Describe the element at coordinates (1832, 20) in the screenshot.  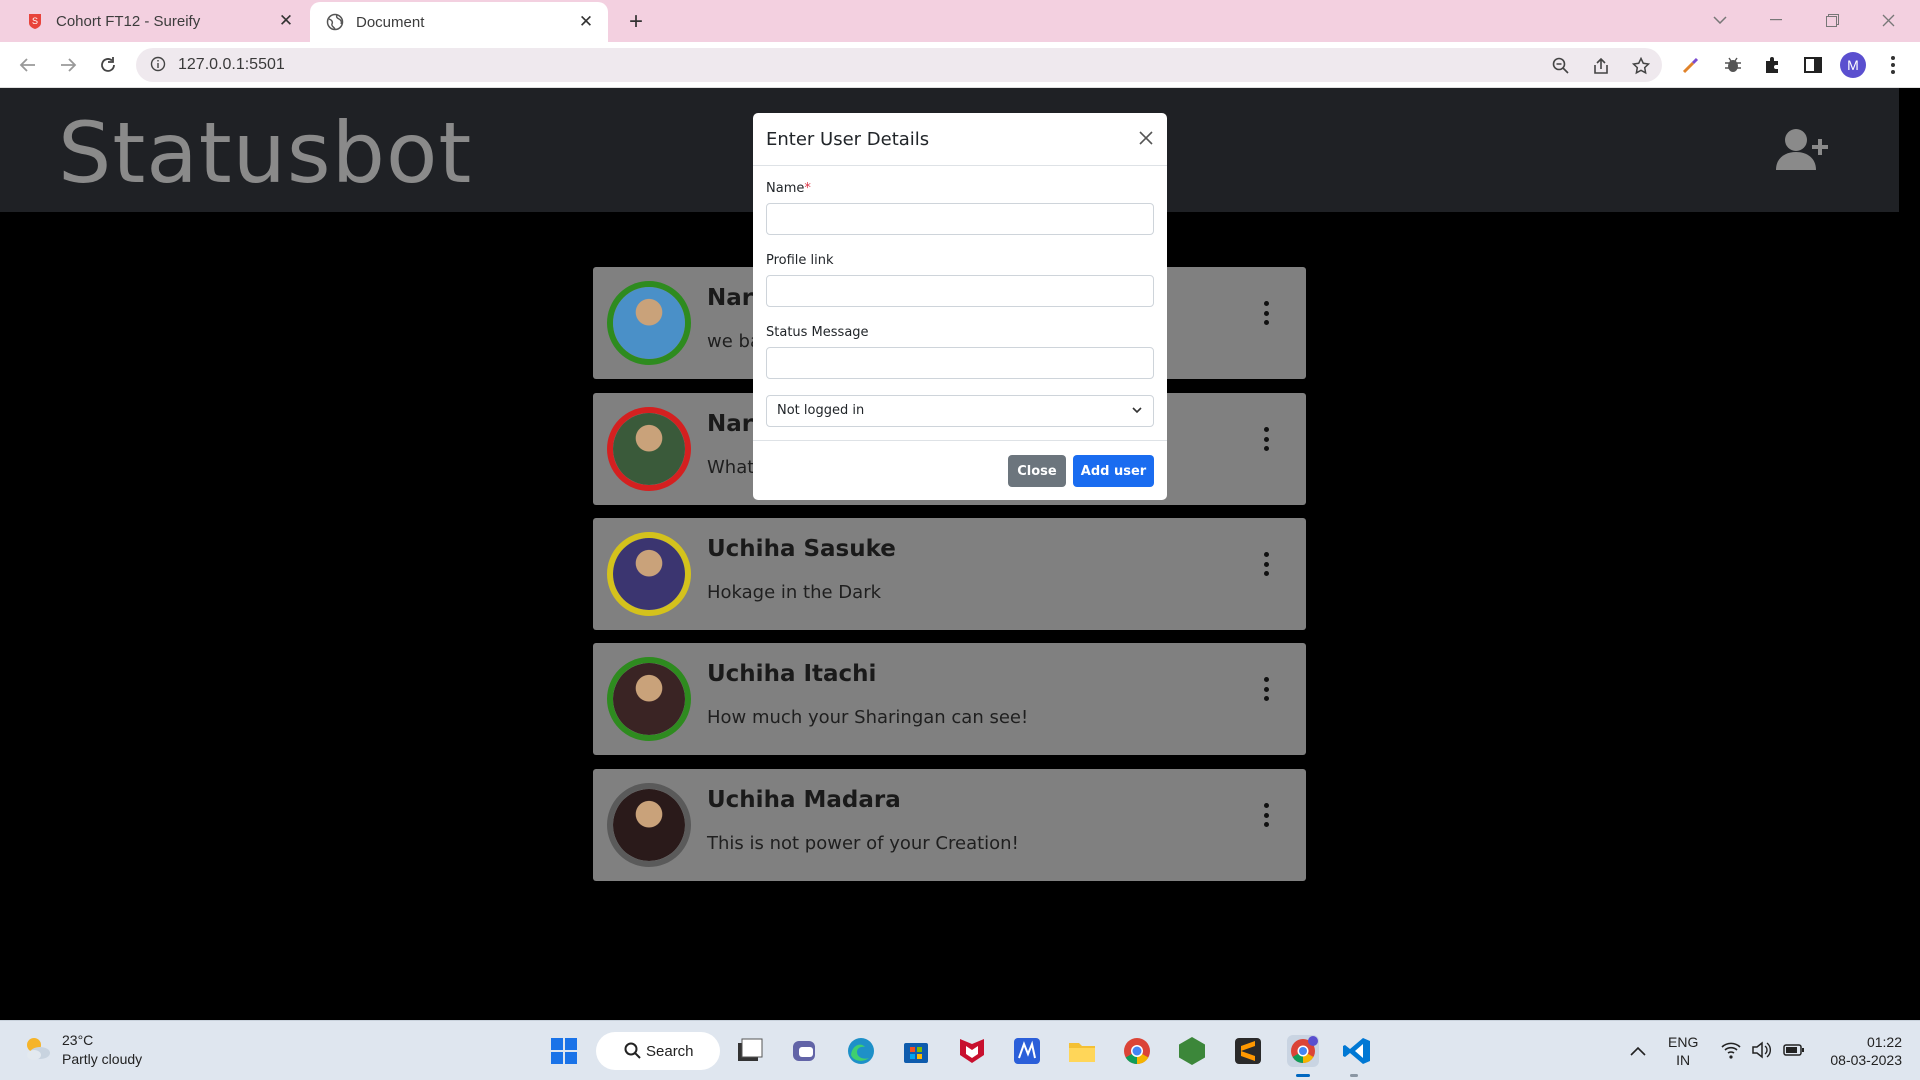
I see `restore-button` at that location.